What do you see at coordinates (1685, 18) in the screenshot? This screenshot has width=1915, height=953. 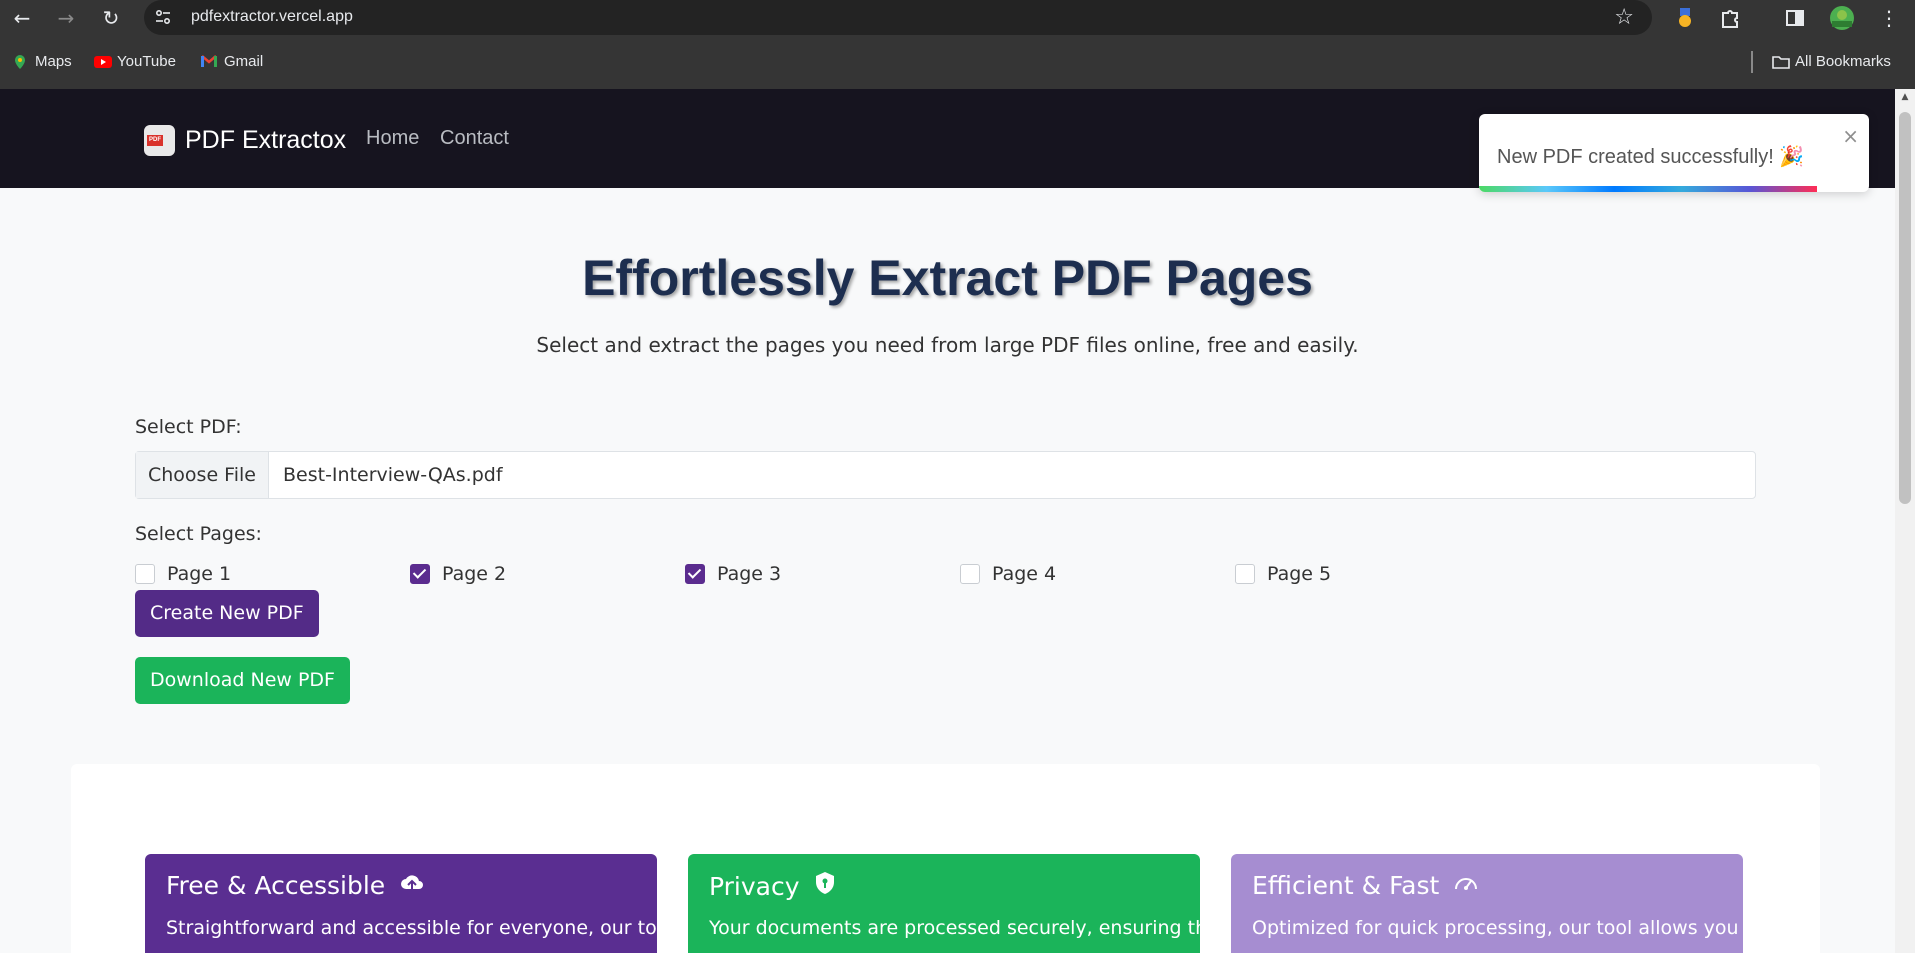 I see `medal-extension-icon` at bounding box center [1685, 18].